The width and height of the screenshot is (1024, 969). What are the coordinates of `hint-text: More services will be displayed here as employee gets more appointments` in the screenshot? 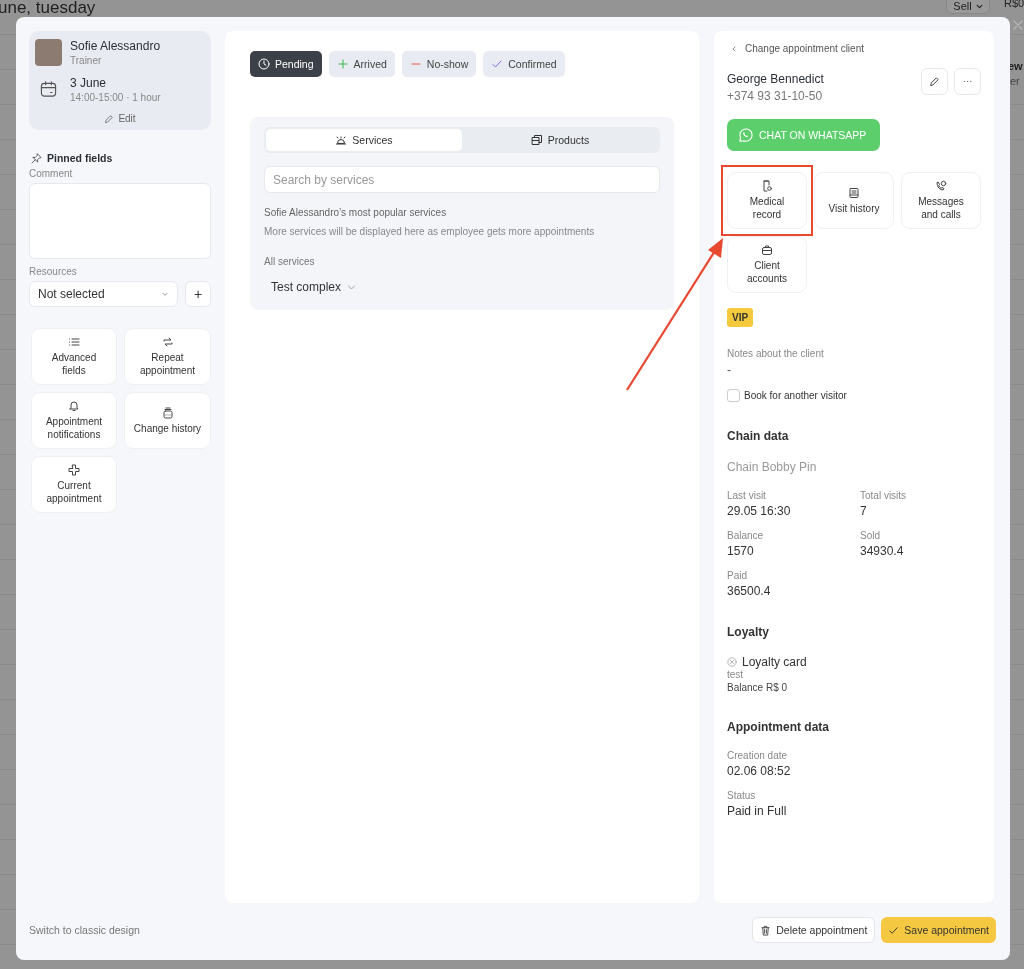 It's located at (430, 231).